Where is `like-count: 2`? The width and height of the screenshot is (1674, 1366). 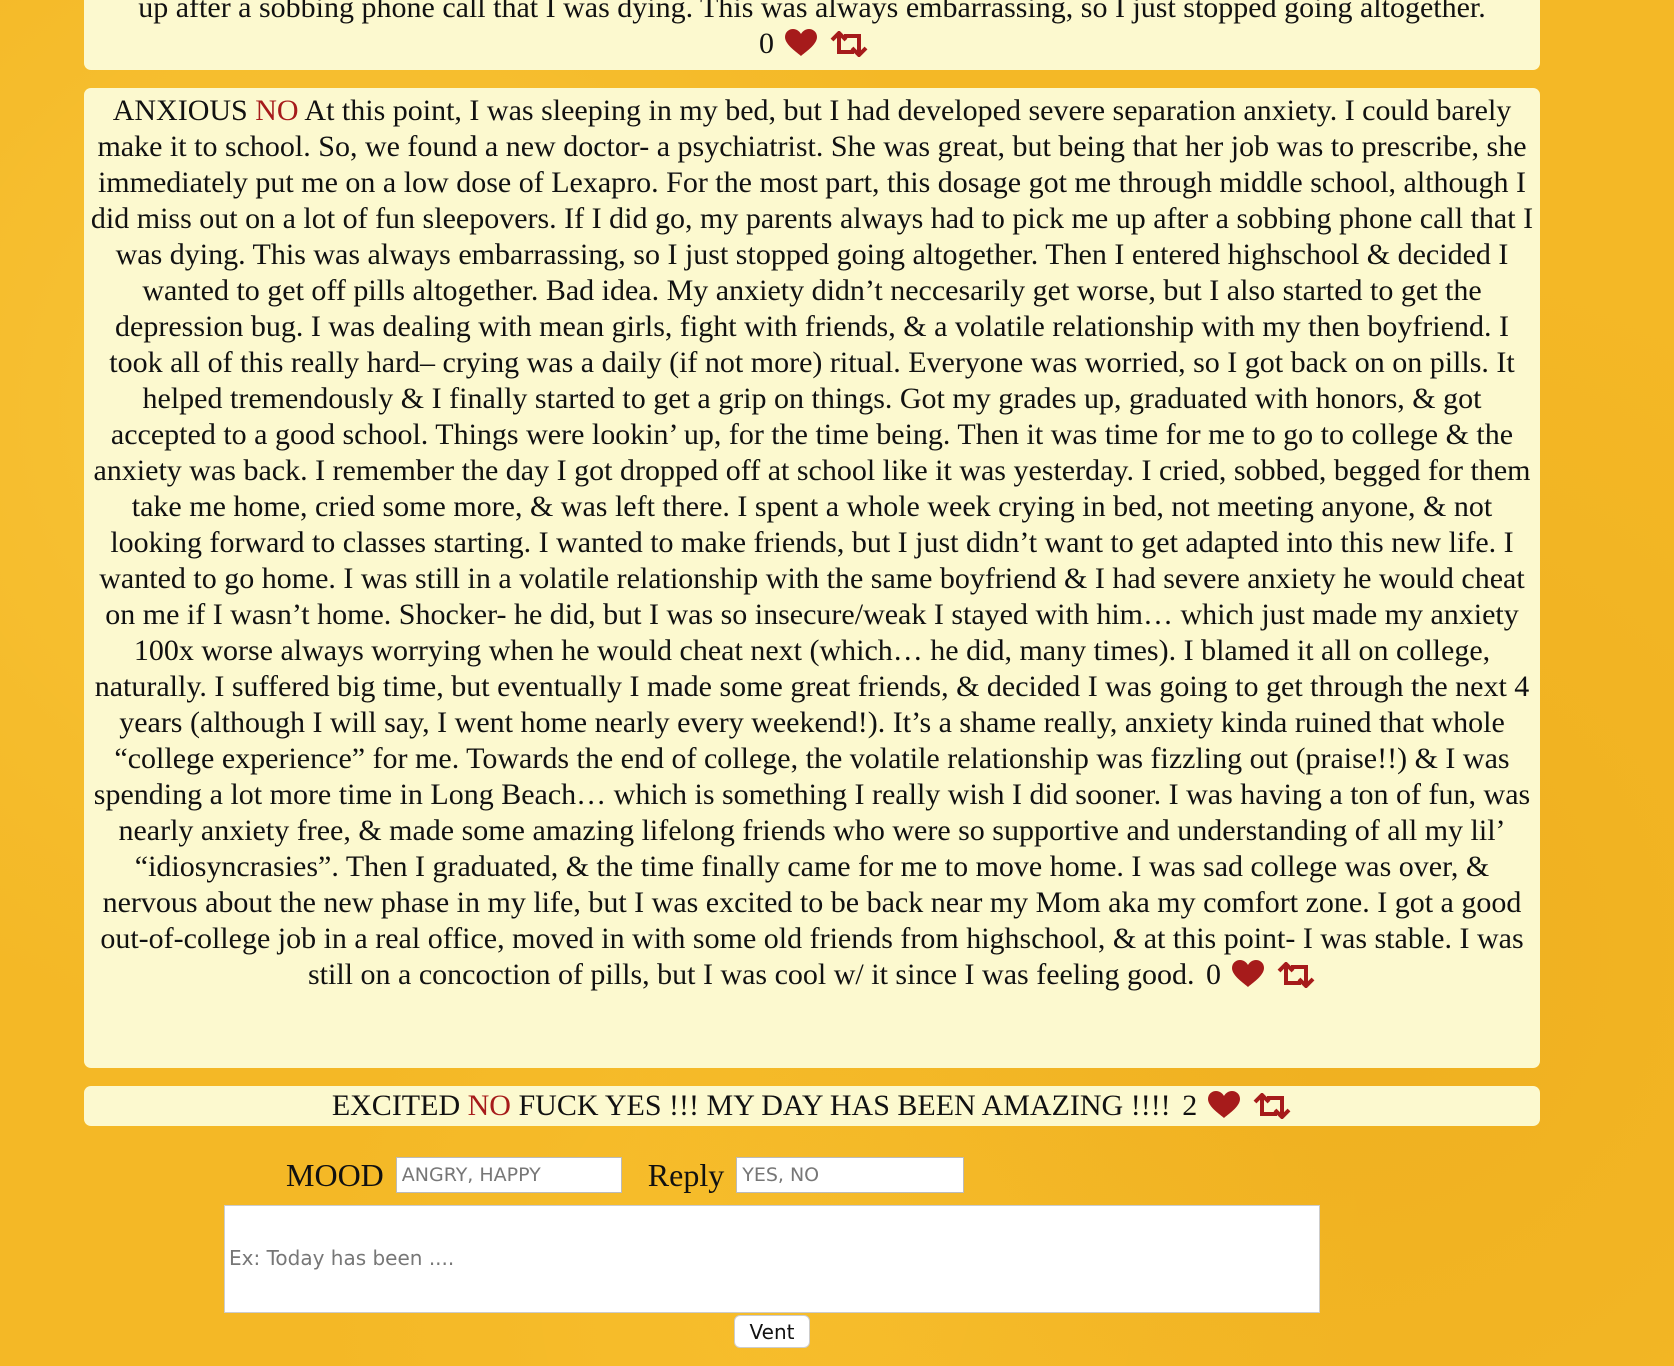
like-count: 2 is located at coordinates (1190, 1105).